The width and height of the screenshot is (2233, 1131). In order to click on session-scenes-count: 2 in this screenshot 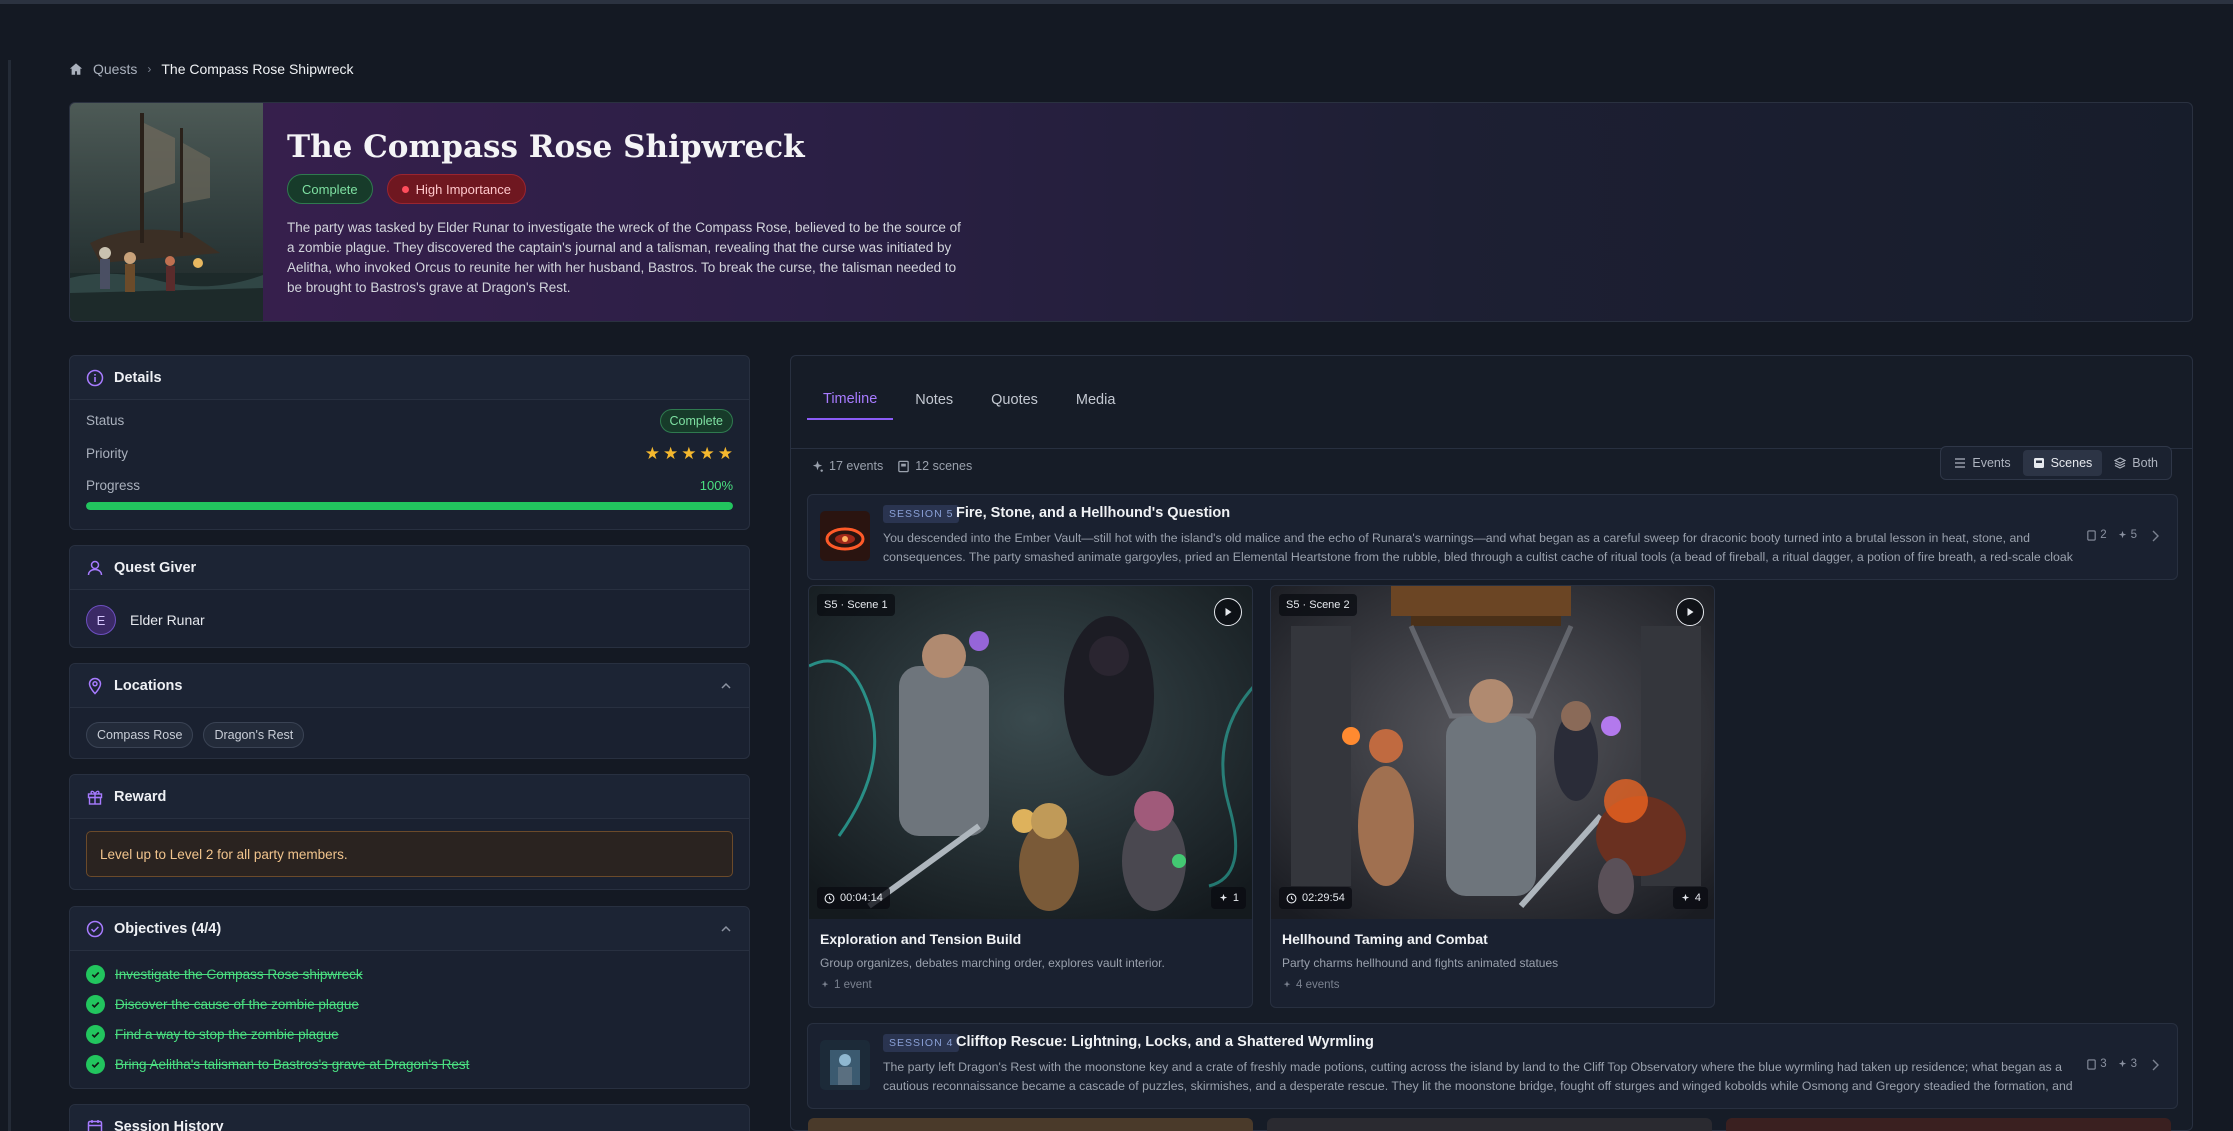, I will do `click(2096, 535)`.